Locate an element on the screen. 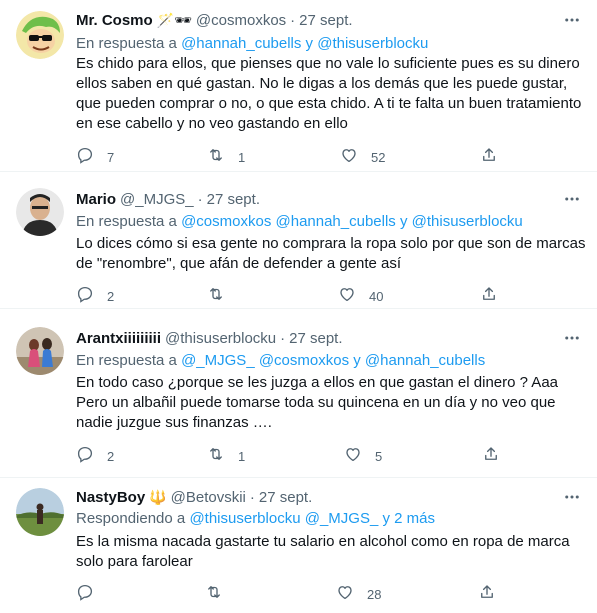 The image size is (597, 613). tweet-header: Mr. Cosmo 🪄🕶 @cosmoxkos · 27 sept. is located at coordinates (214, 20).